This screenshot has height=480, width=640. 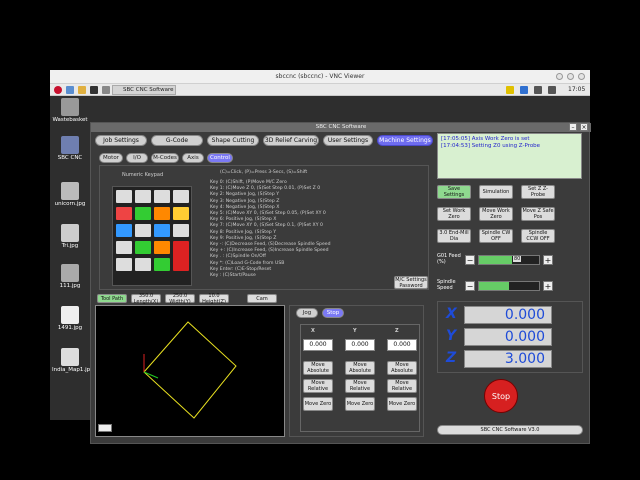 What do you see at coordinates (318, 345) in the screenshot?
I see `move-x-input: 0.000` at bounding box center [318, 345].